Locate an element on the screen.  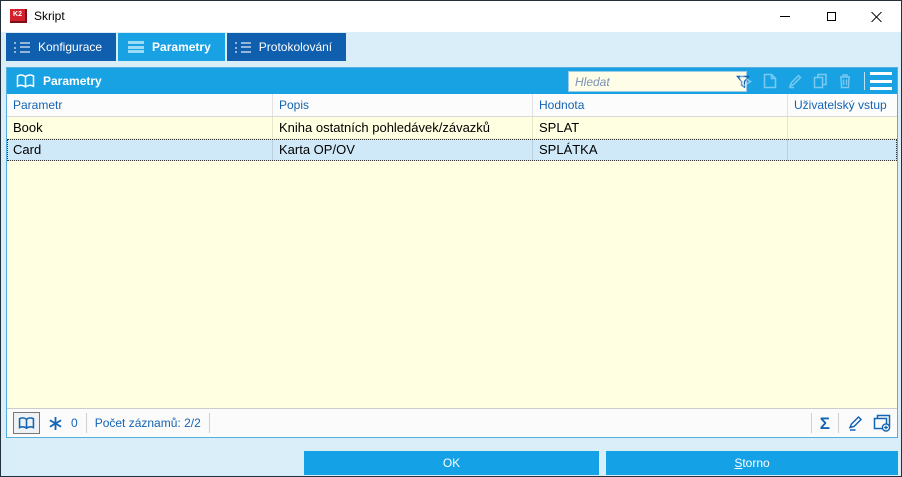
cell-parametr: Book is located at coordinates (140, 127).